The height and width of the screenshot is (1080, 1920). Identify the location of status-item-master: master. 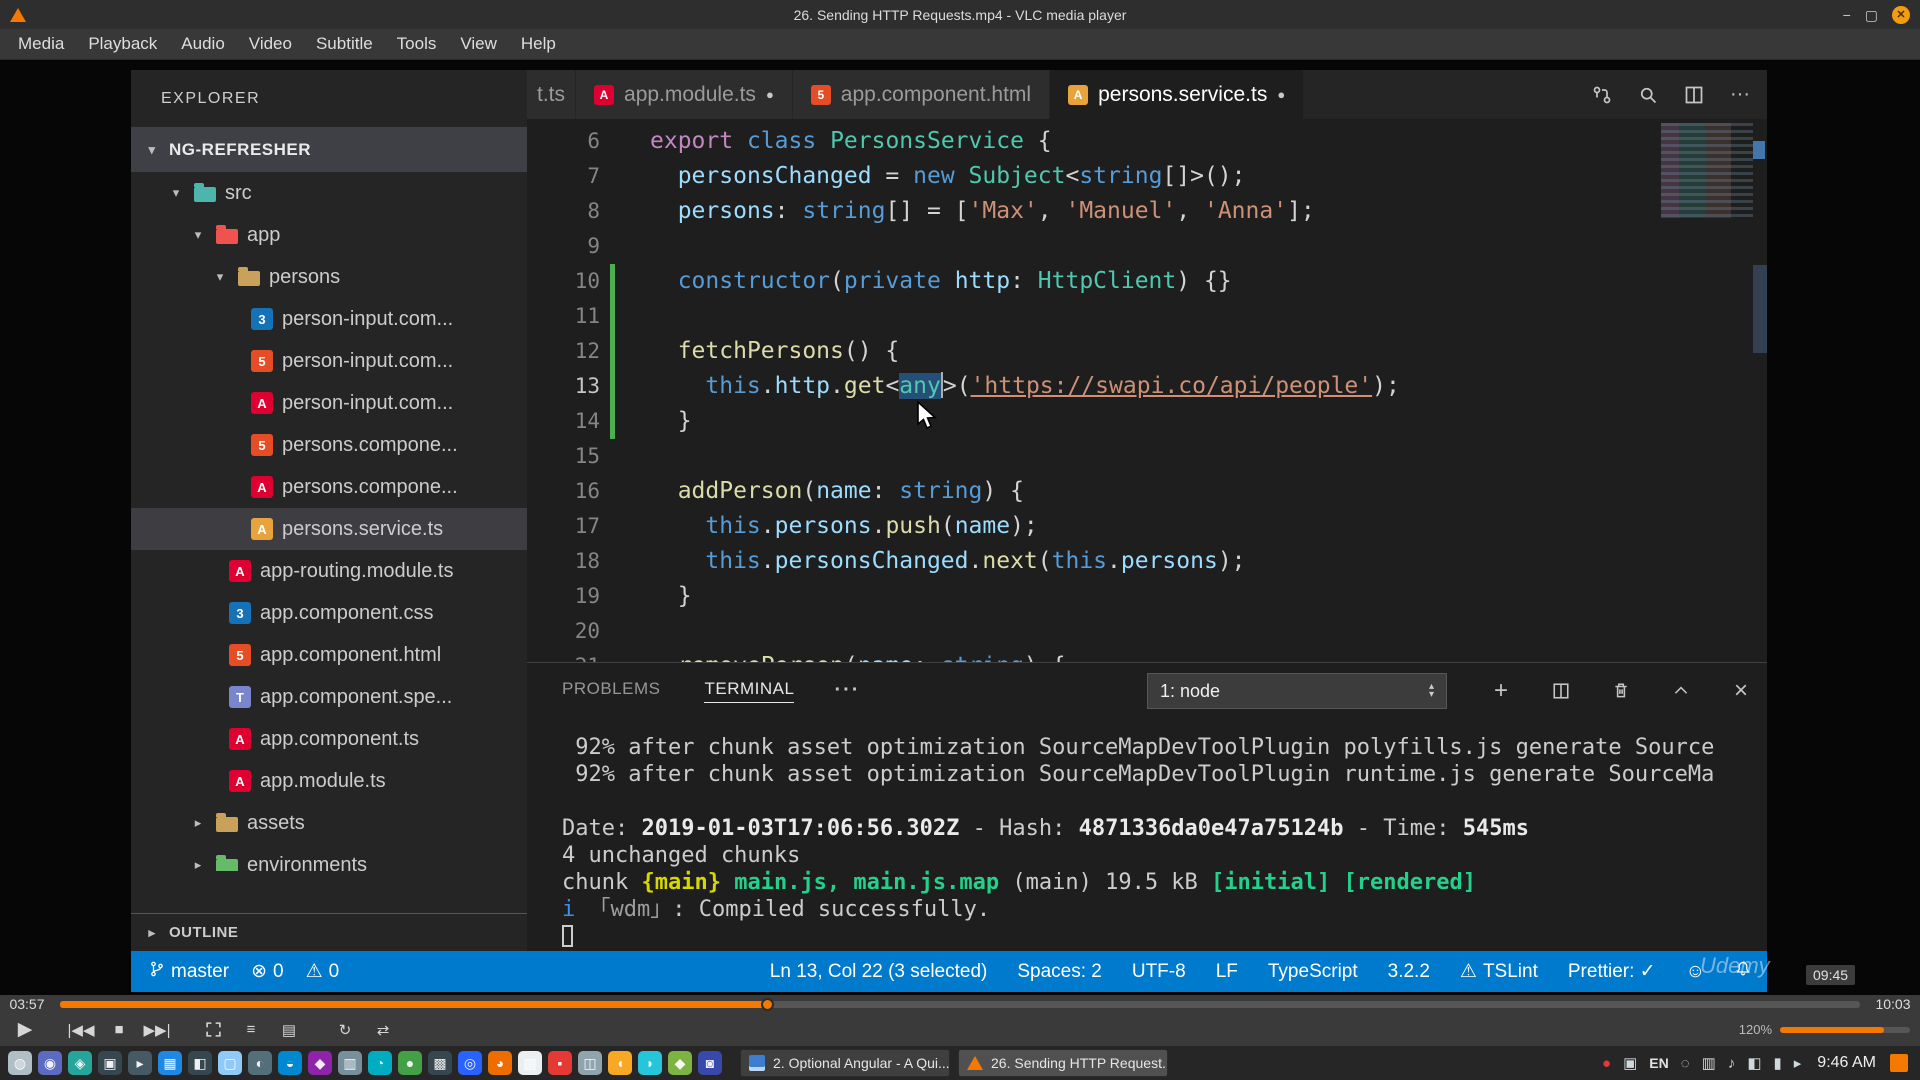
(189, 972).